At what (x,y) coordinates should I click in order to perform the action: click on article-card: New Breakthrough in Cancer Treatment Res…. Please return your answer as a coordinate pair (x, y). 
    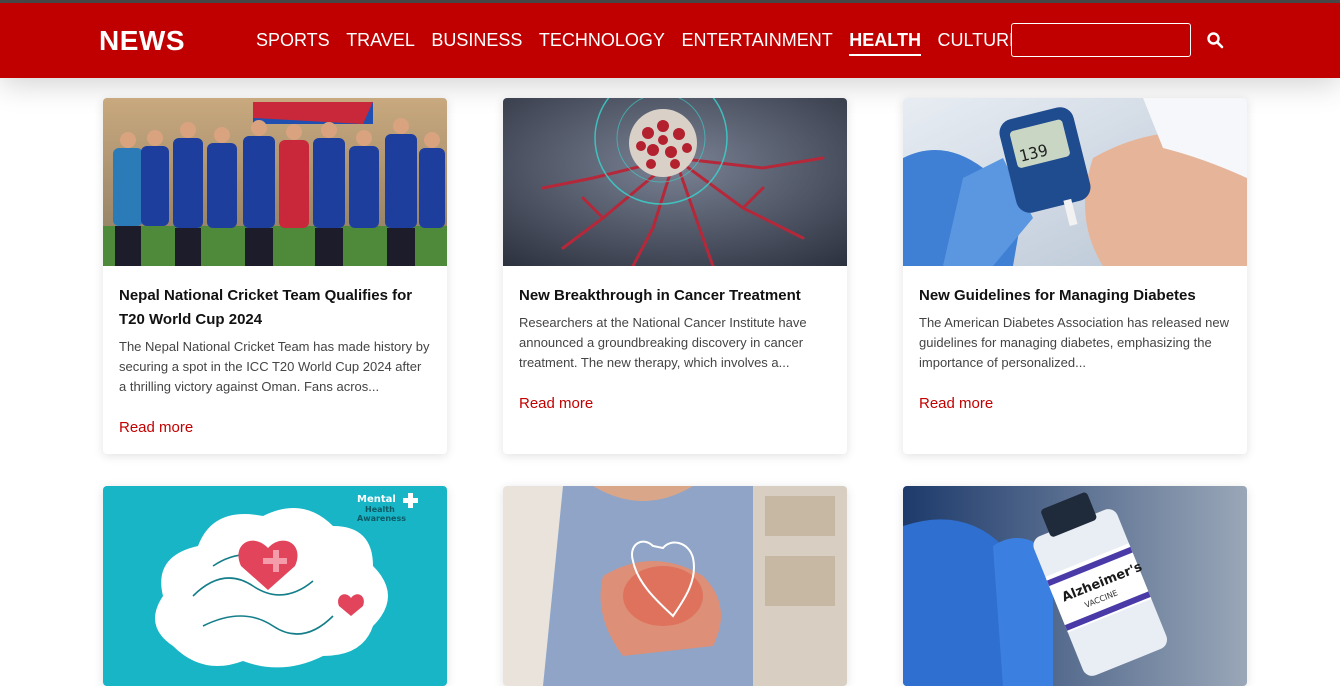
    Looking at the image, I should click on (675, 276).